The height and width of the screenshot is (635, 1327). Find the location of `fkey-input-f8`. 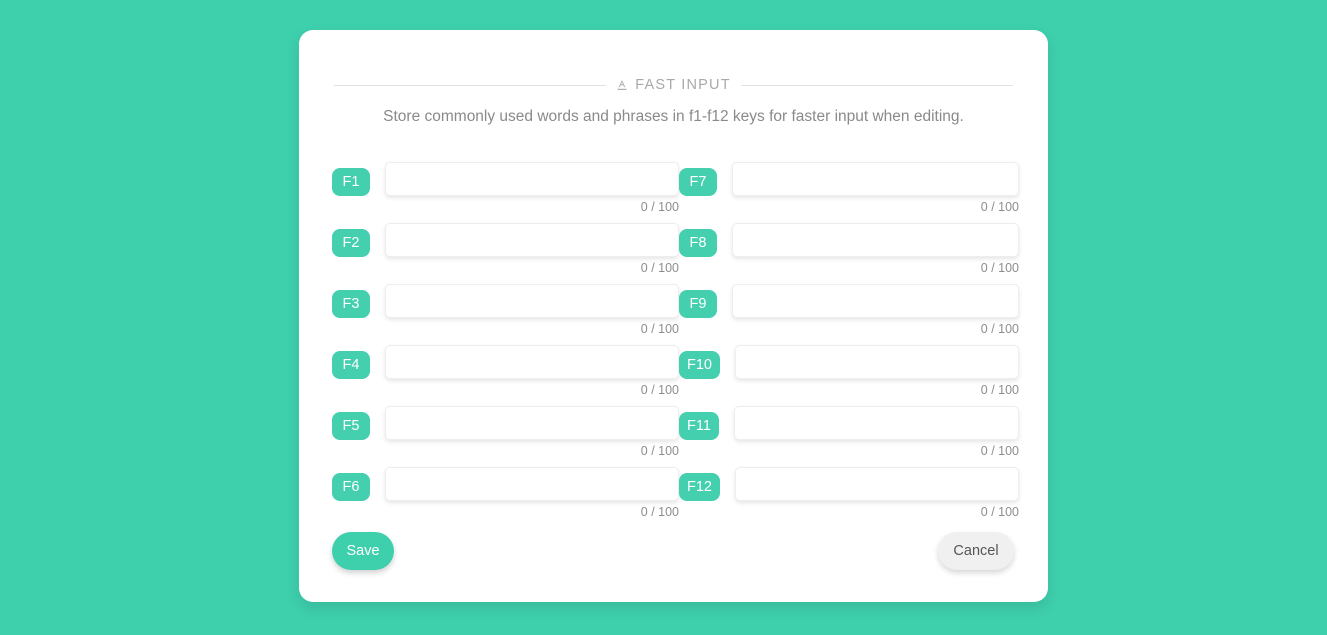

fkey-input-f8 is located at coordinates (875, 240).